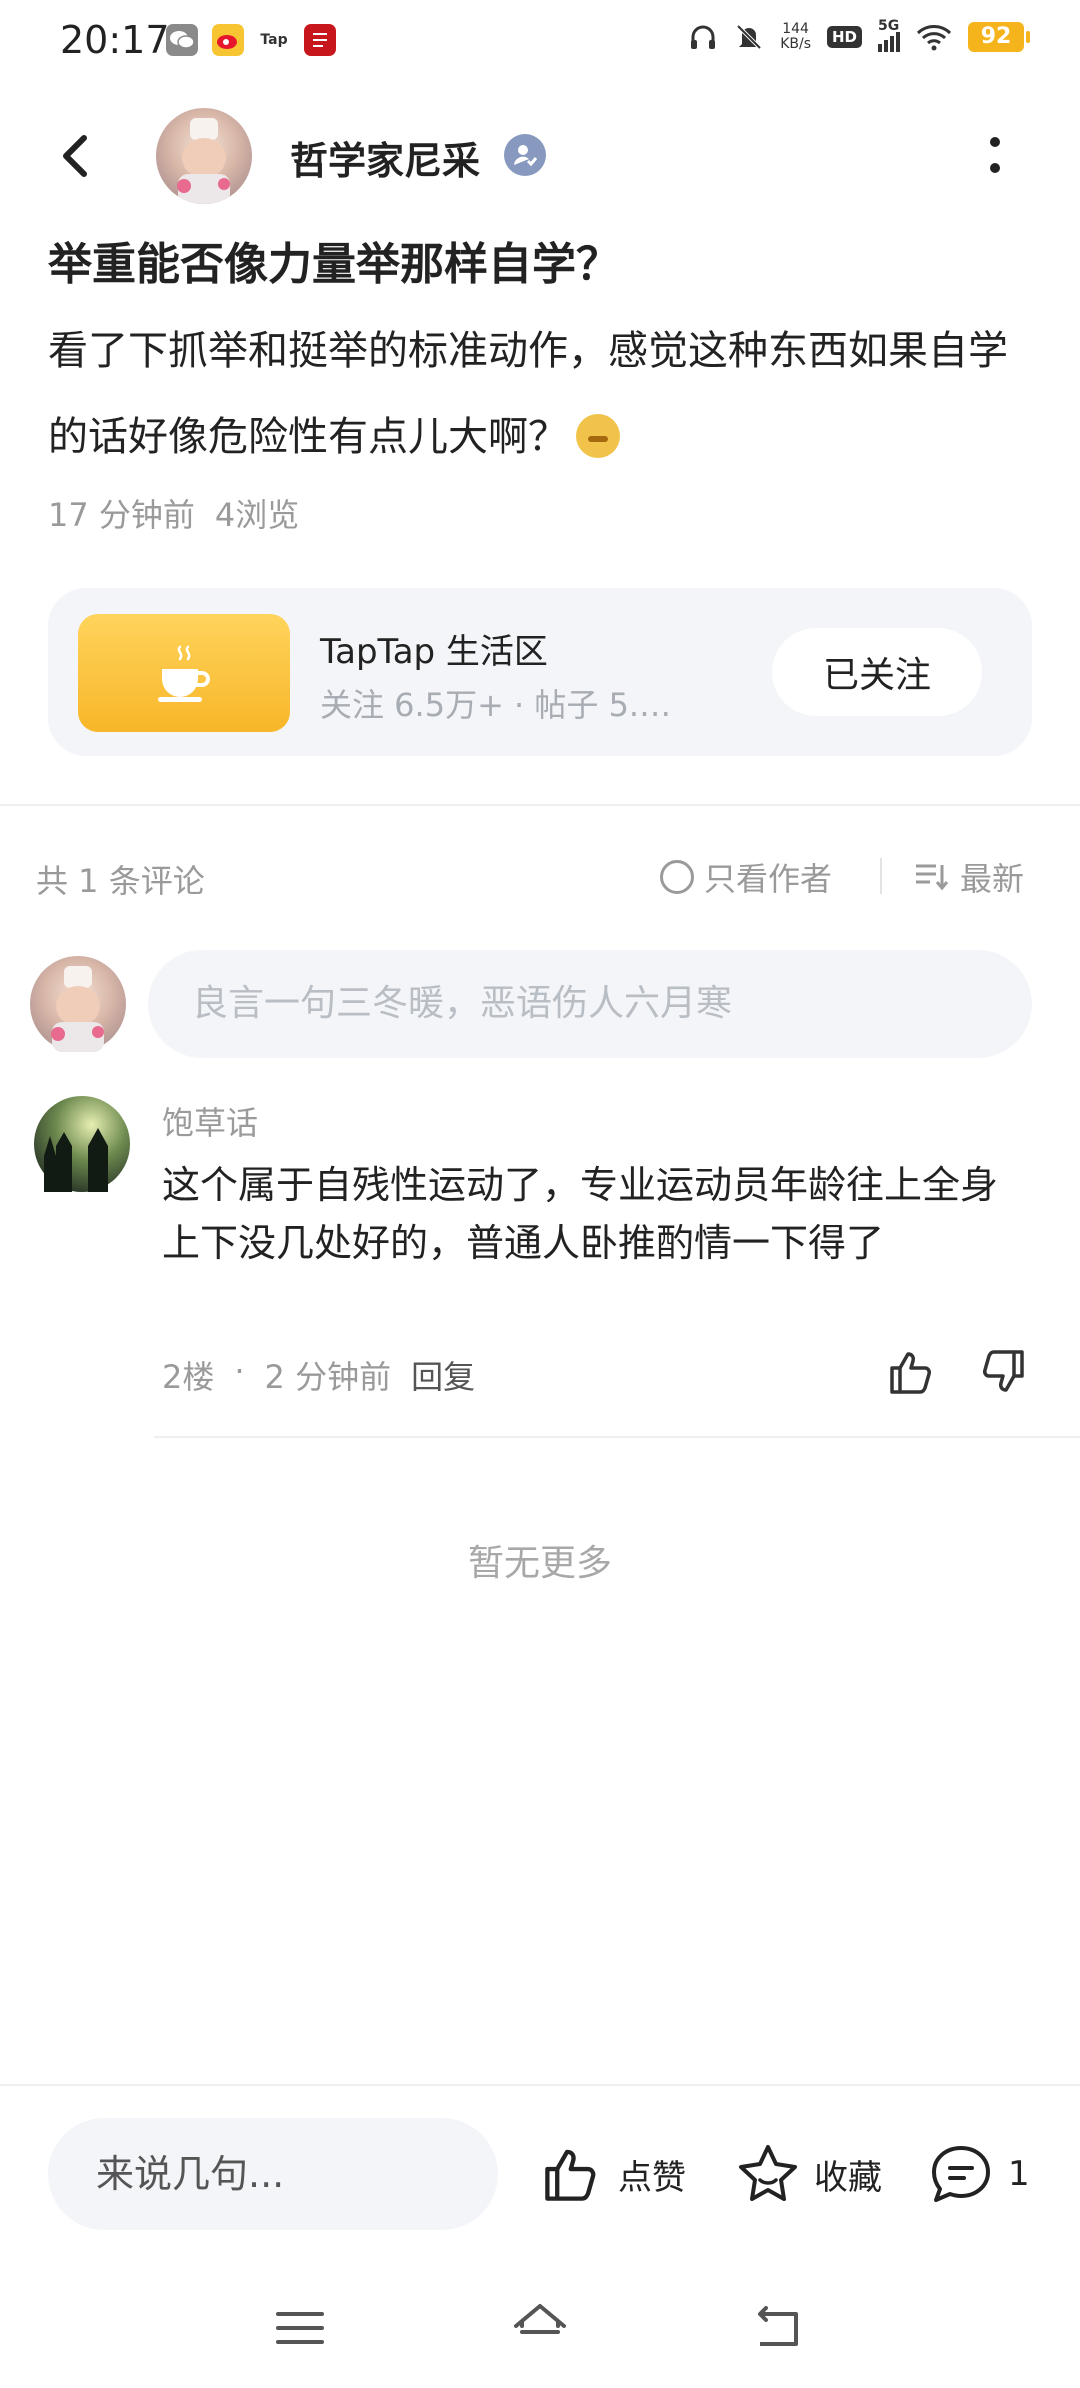 The height and width of the screenshot is (2388, 1080). I want to click on thumbs-down-icon, so click(1003, 1371).